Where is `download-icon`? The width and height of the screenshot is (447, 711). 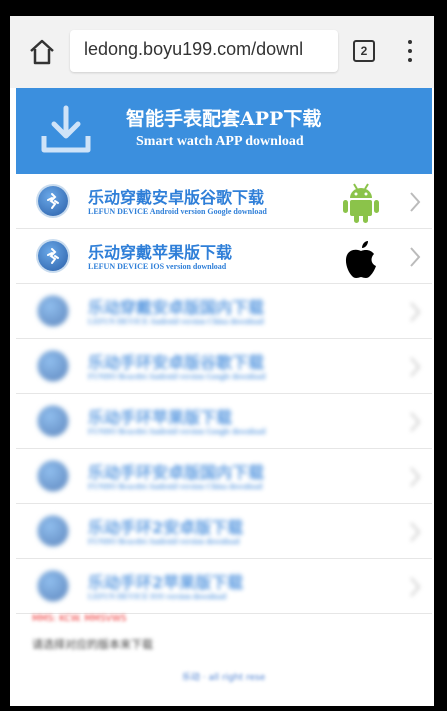
download-icon is located at coordinates (66, 130).